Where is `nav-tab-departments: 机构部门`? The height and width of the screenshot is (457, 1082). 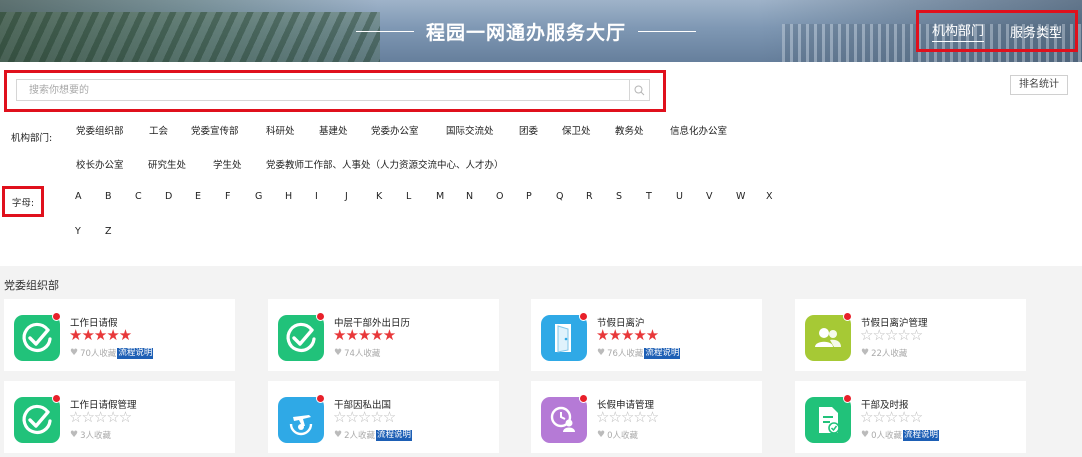
nav-tab-departments: 机构部门 is located at coordinates (957, 31).